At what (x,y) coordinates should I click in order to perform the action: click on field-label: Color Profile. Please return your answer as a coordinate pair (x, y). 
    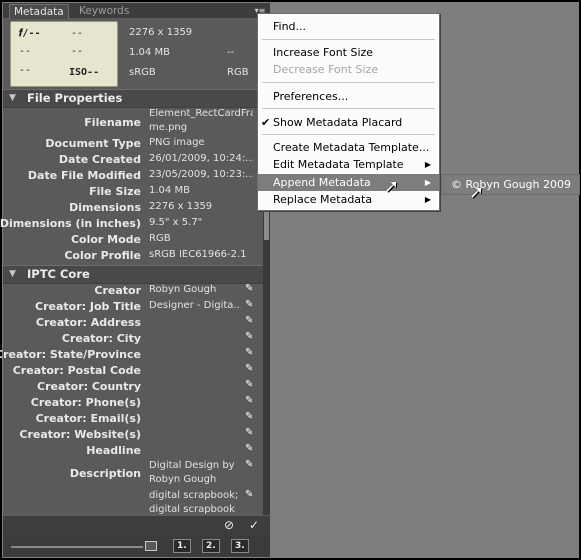
    Looking at the image, I should click on (102, 255).